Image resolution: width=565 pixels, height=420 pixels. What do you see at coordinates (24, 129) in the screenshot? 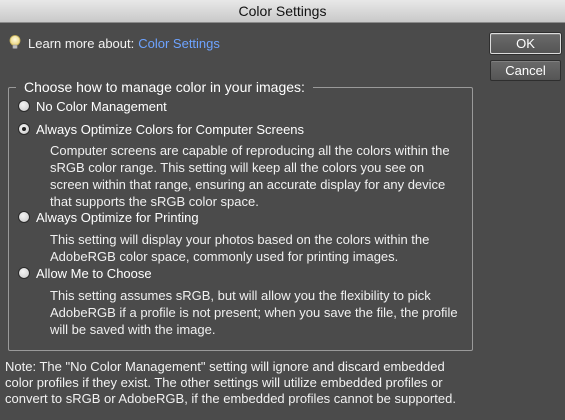
I see `radio-button-selected` at bounding box center [24, 129].